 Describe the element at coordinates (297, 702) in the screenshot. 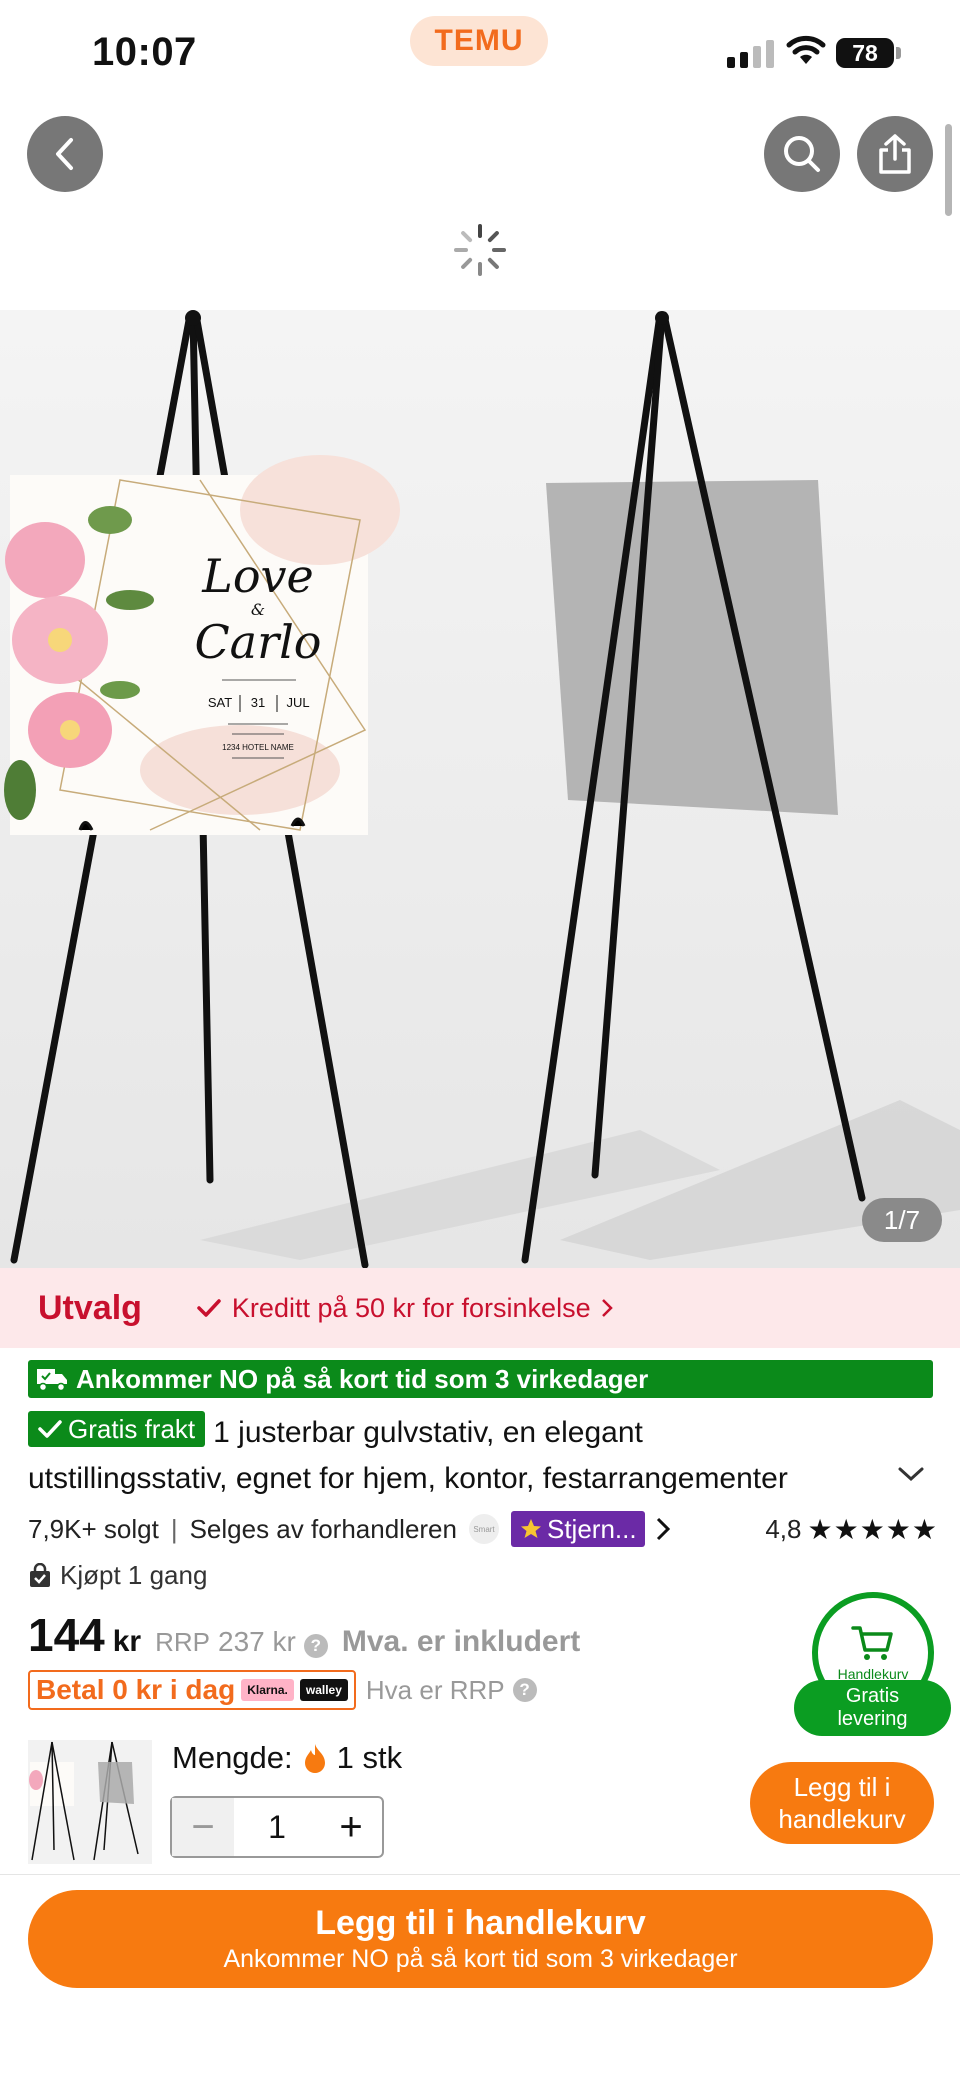

I see `invitation-month: JUL` at that location.